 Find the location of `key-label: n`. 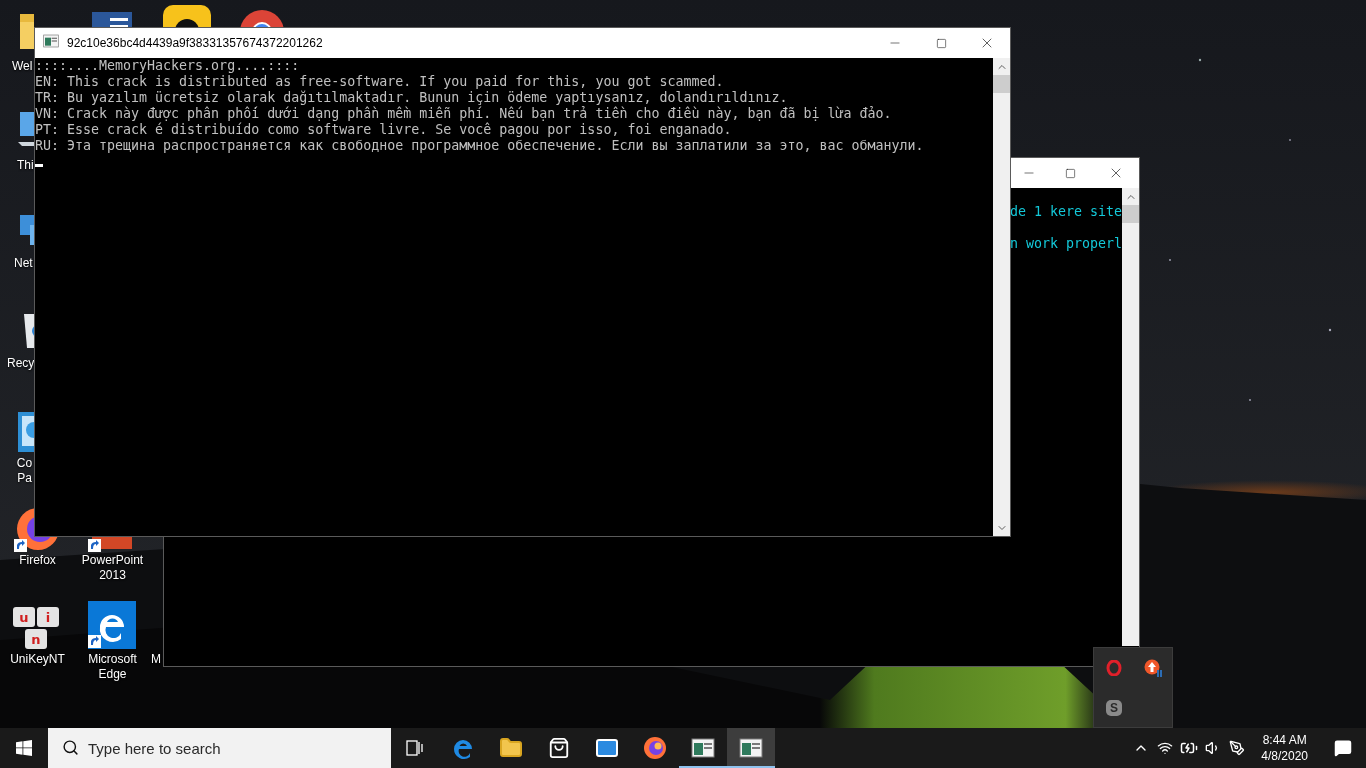

key-label: n is located at coordinates (36, 639).